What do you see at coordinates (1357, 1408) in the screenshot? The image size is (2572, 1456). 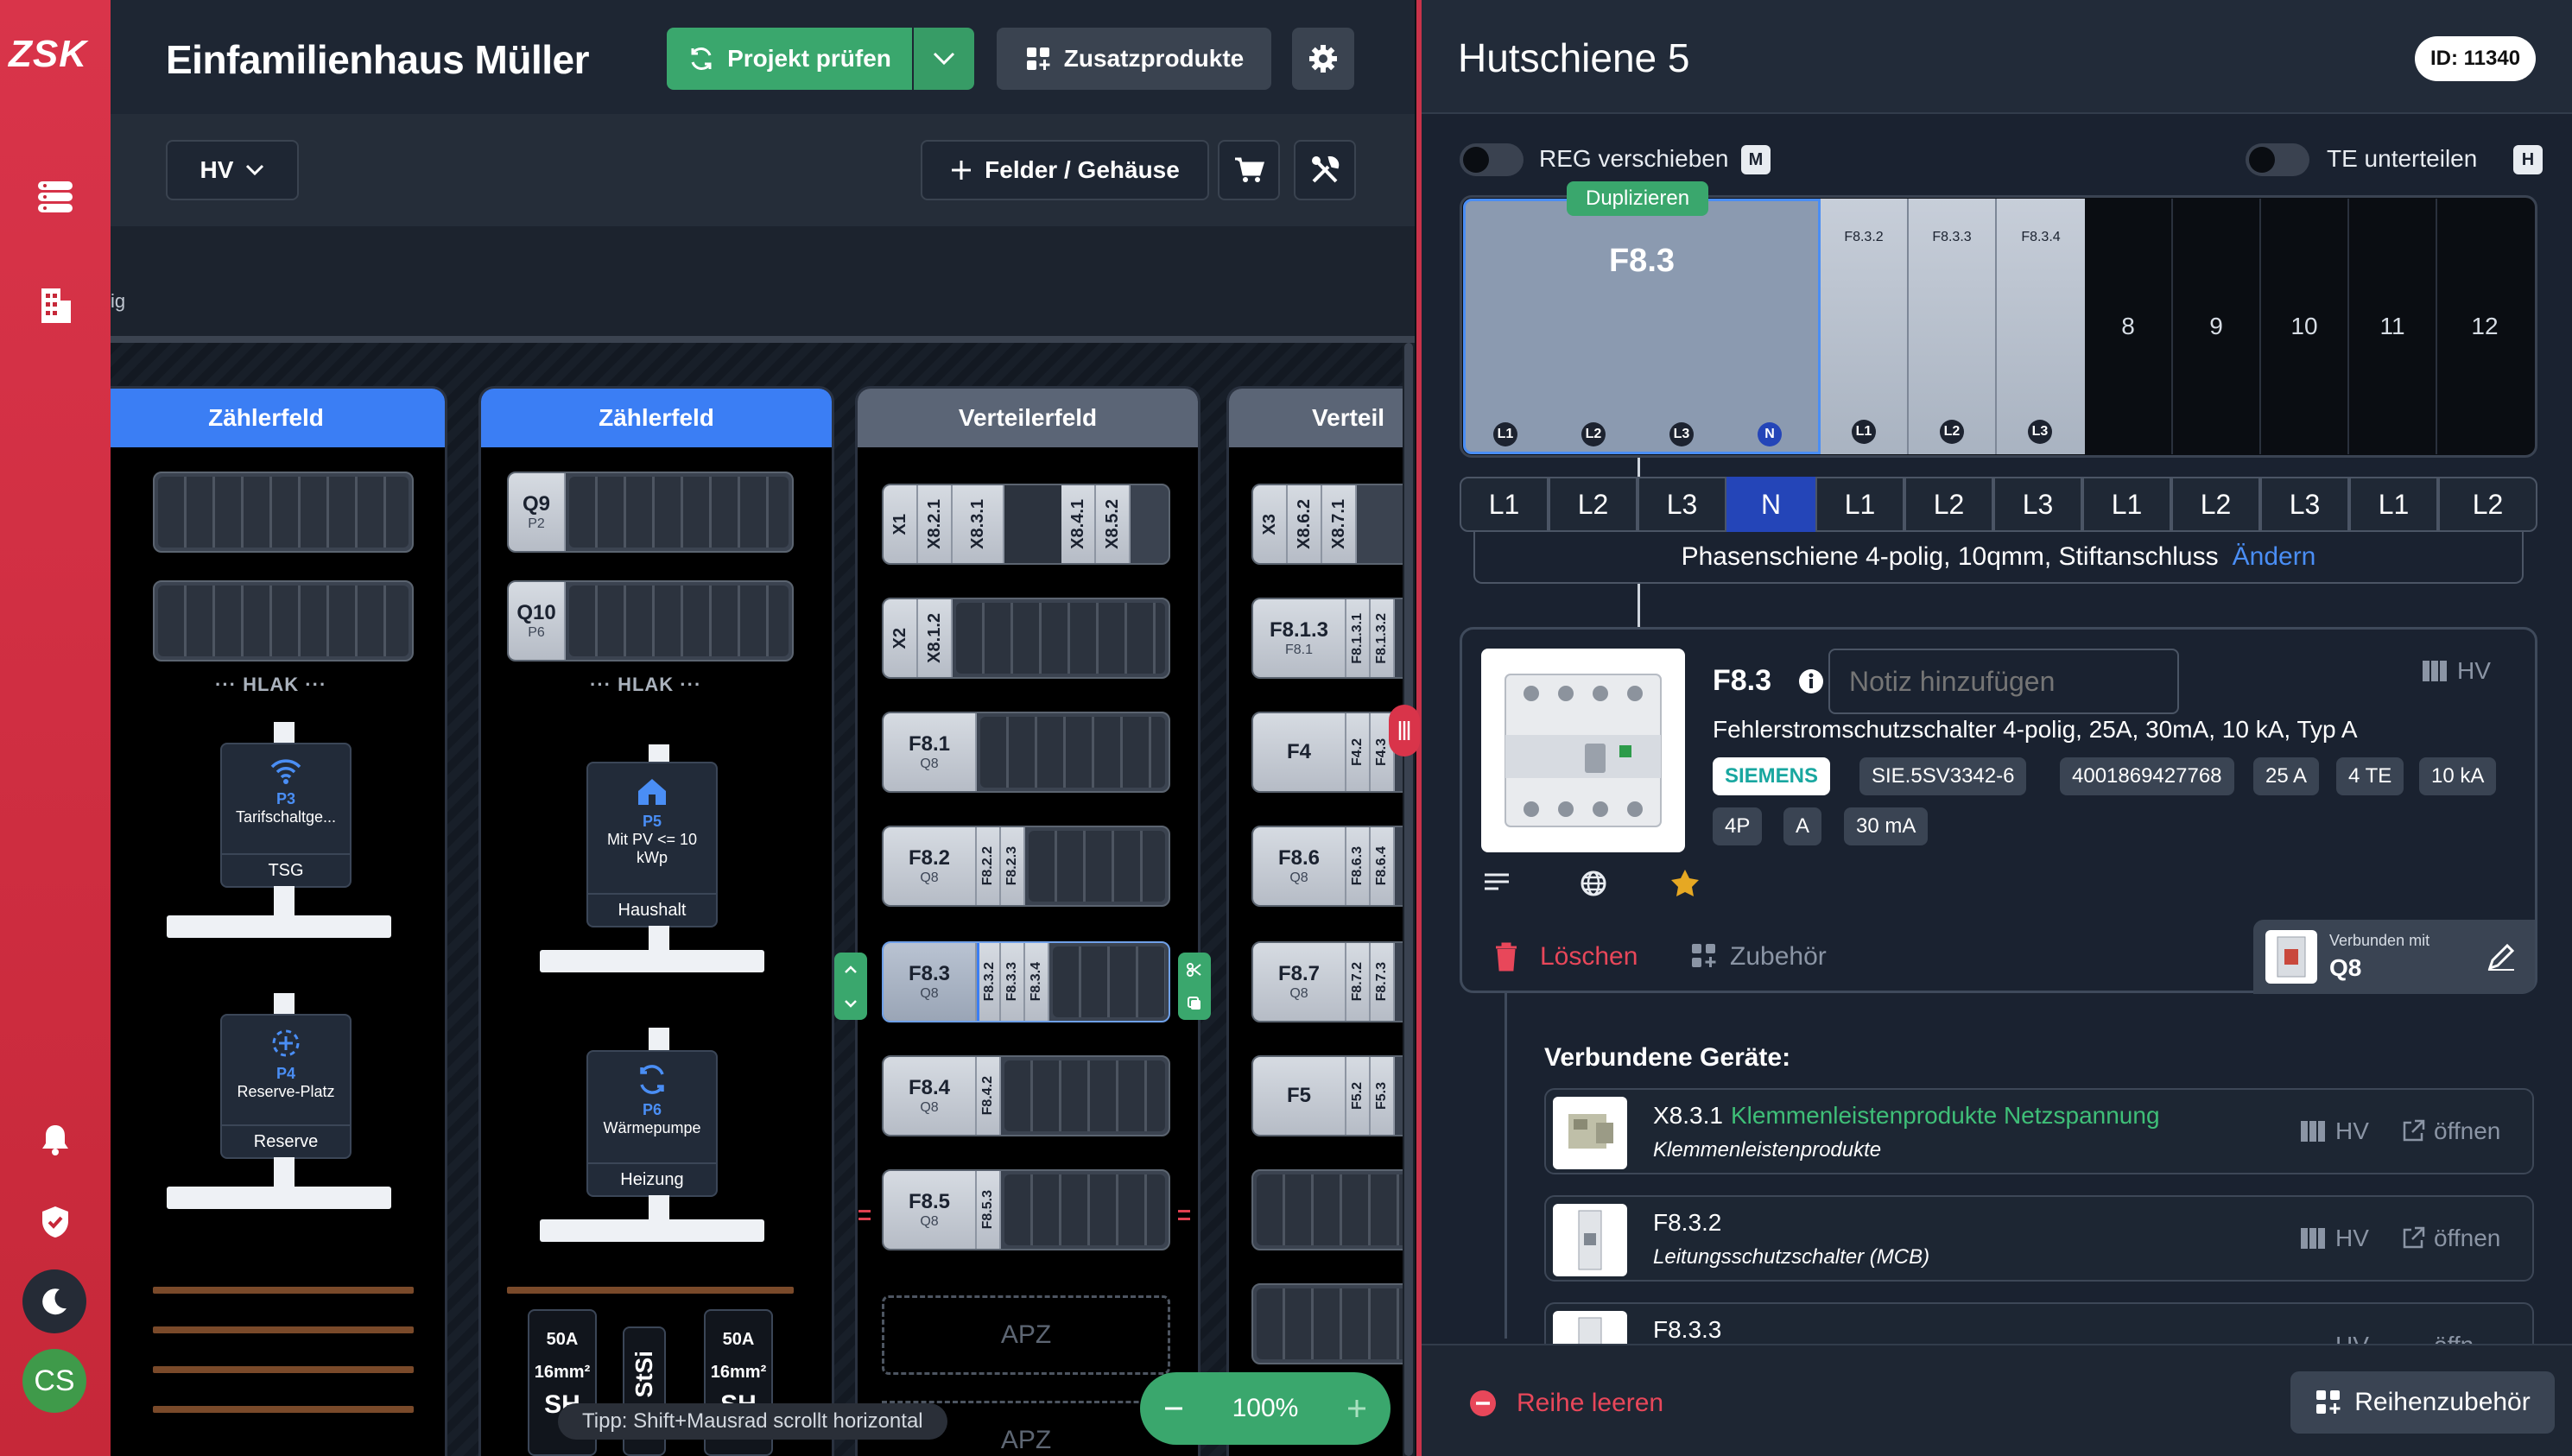 I see `plus-icon` at bounding box center [1357, 1408].